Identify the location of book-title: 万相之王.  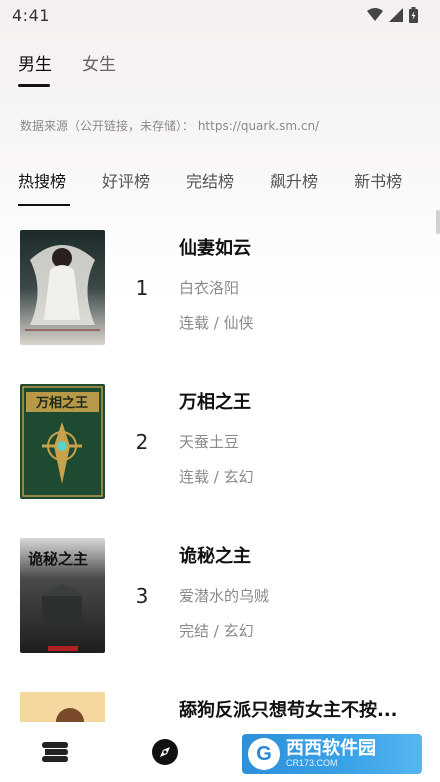
(215, 402).